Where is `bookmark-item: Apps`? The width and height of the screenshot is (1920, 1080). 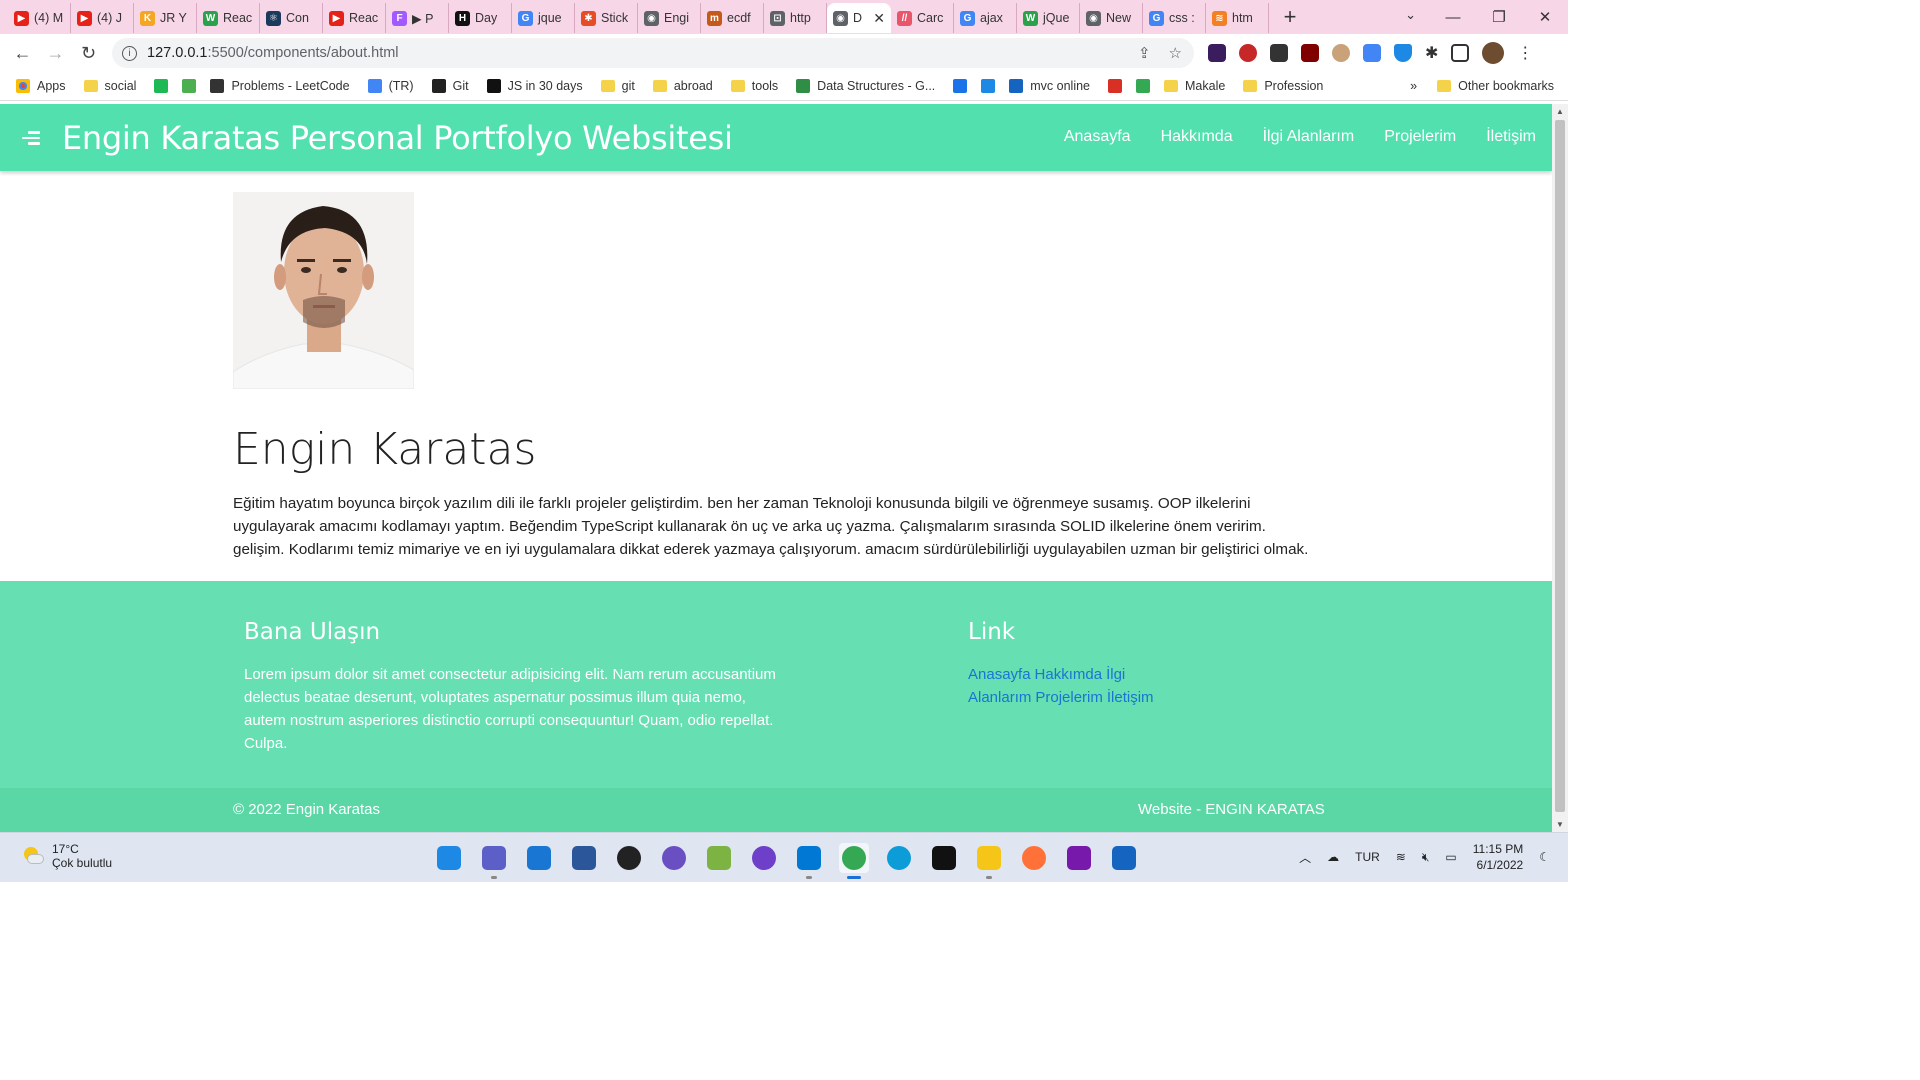 bookmark-item: Apps is located at coordinates (41, 86).